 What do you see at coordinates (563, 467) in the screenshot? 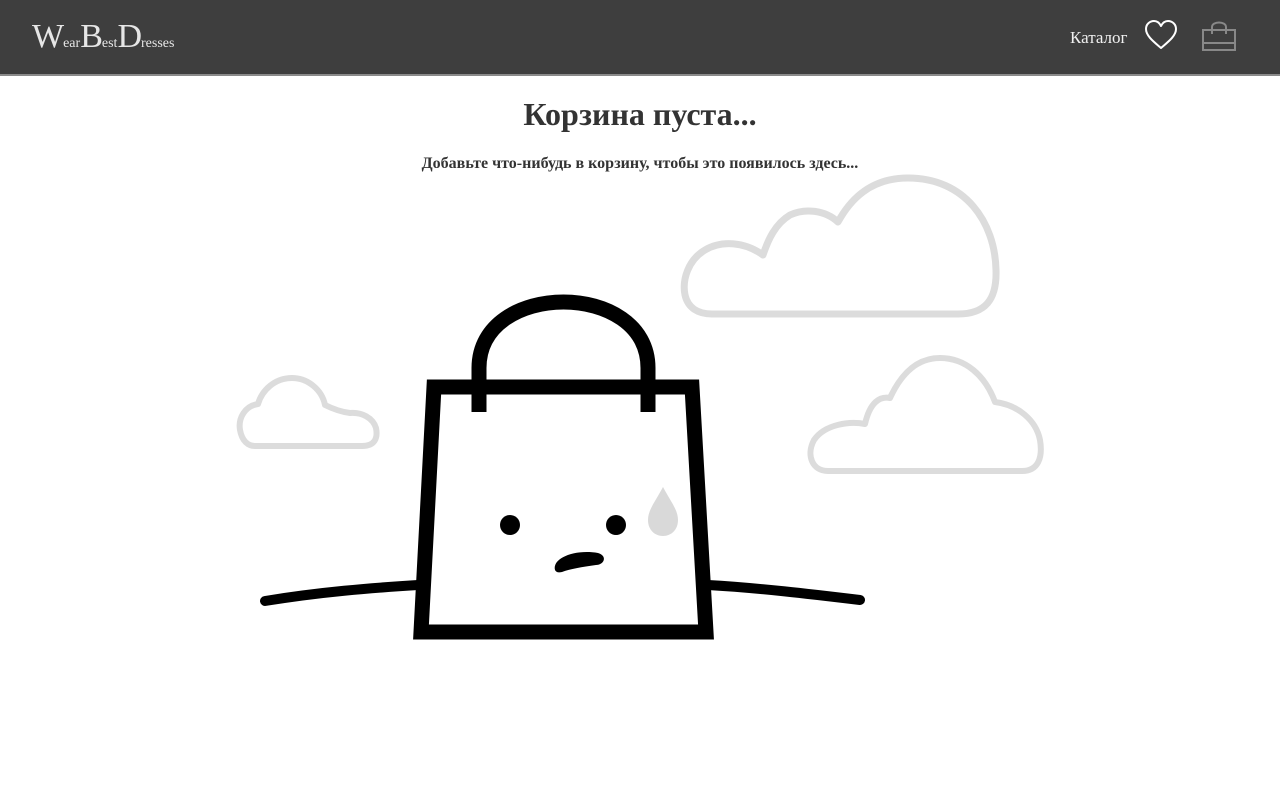
I see `shopping-bag-character` at bounding box center [563, 467].